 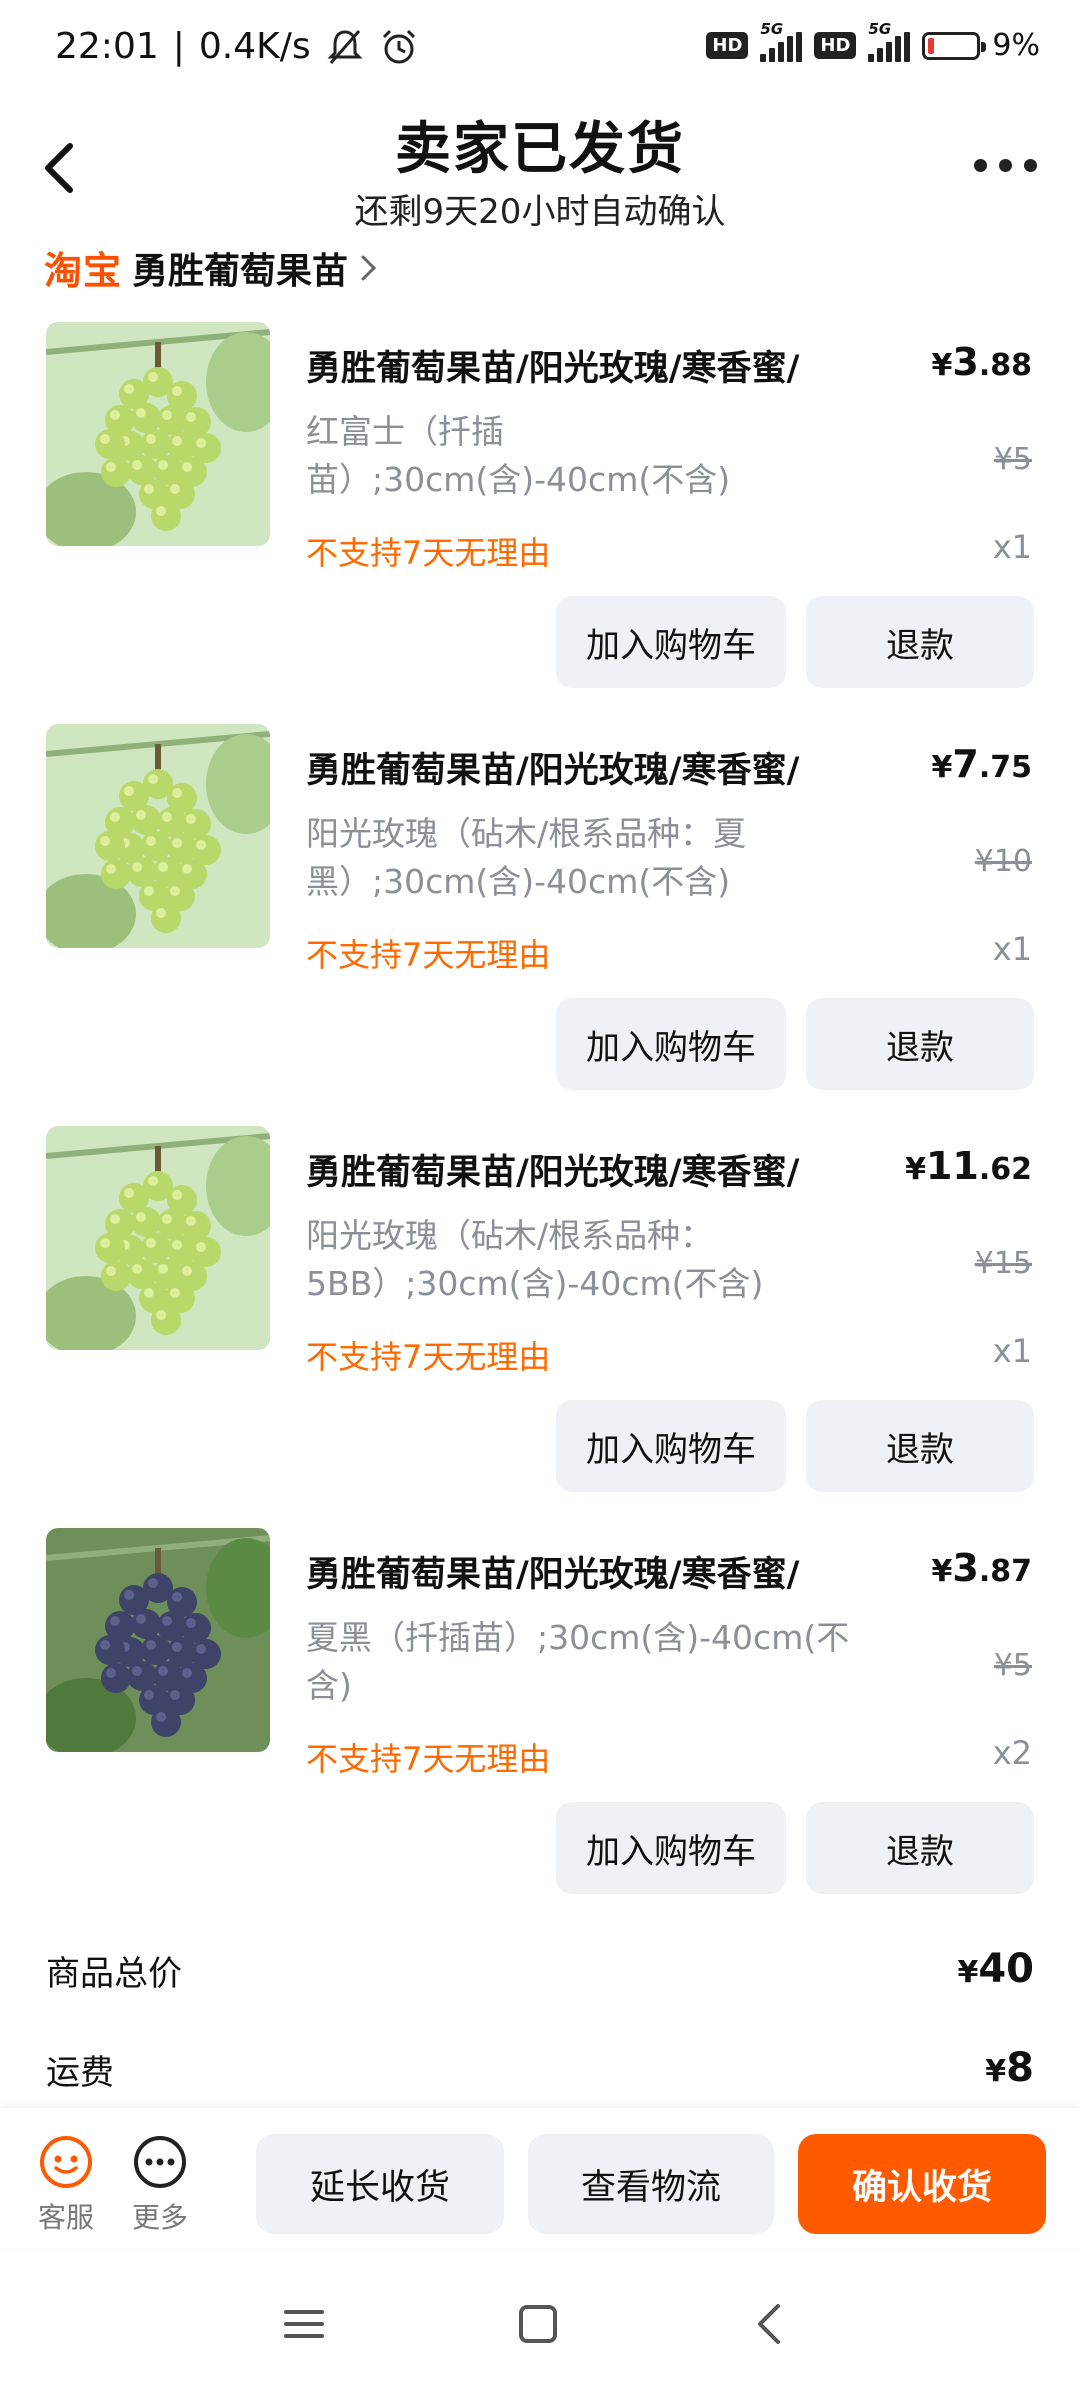 What do you see at coordinates (369, 267) in the screenshot?
I see `chevron-right-icon` at bounding box center [369, 267].